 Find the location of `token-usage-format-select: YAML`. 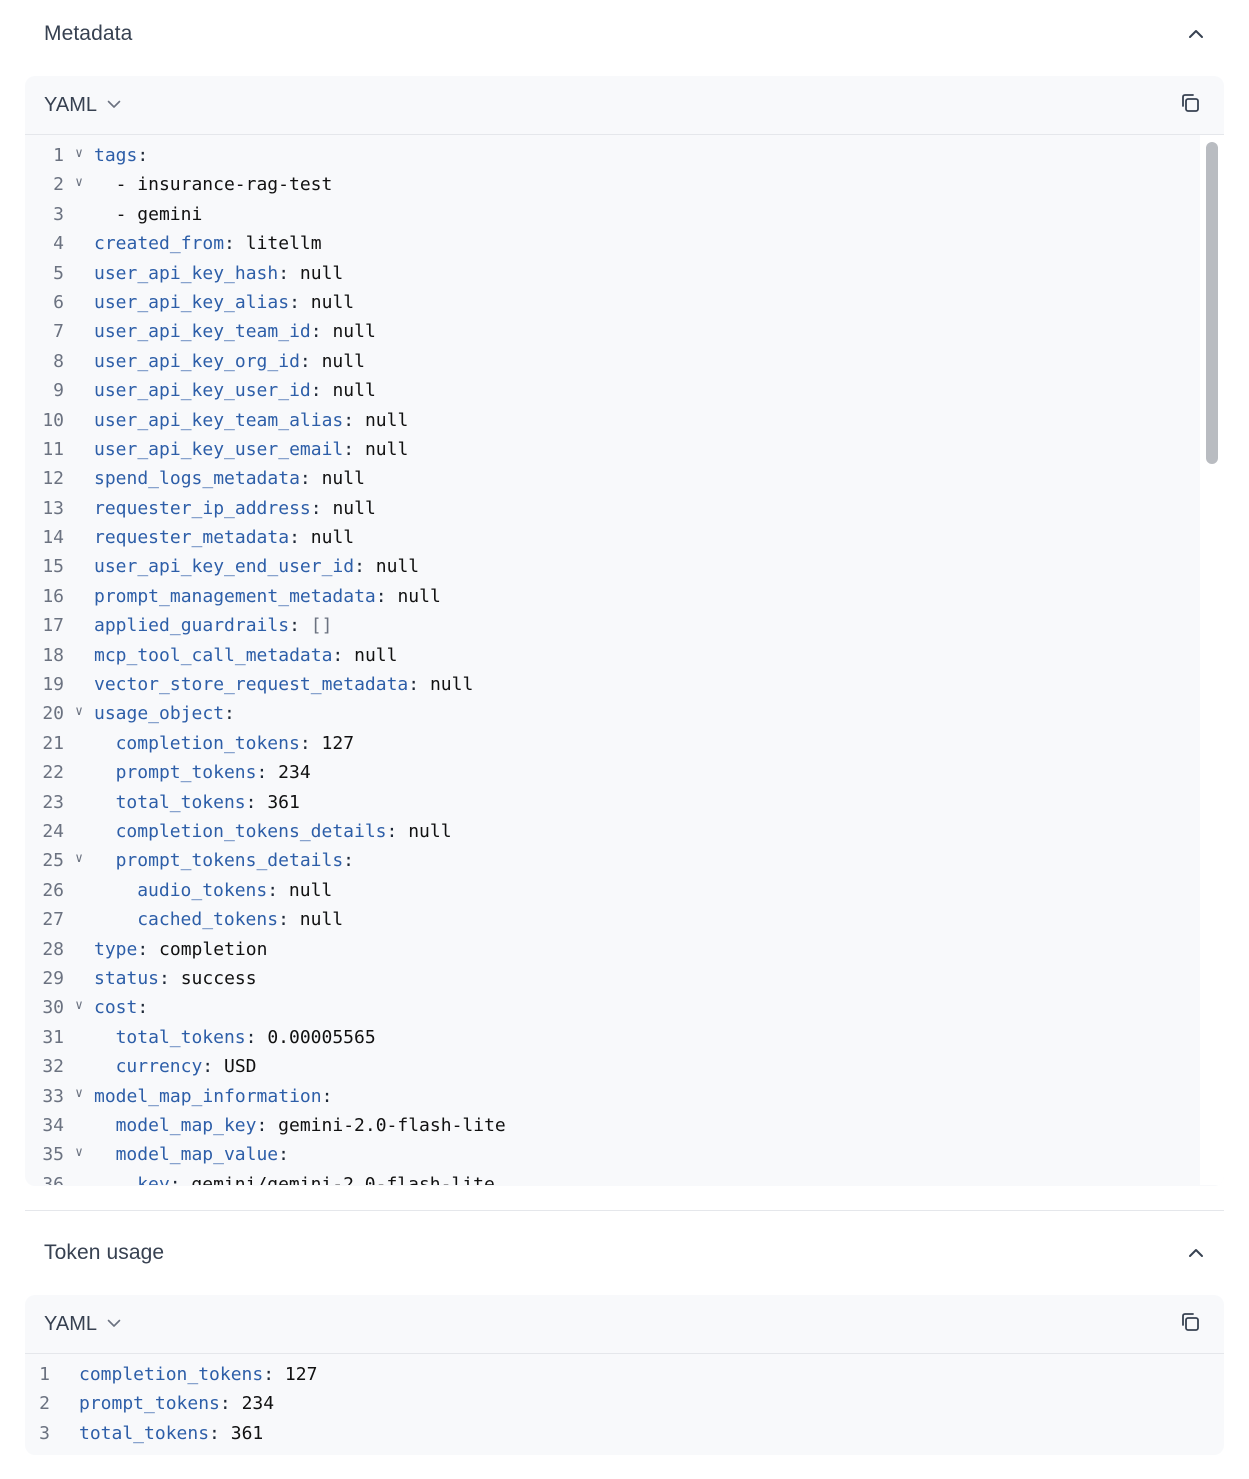

token-usage-format-select: YAML is located at coordinates (82, 1324).